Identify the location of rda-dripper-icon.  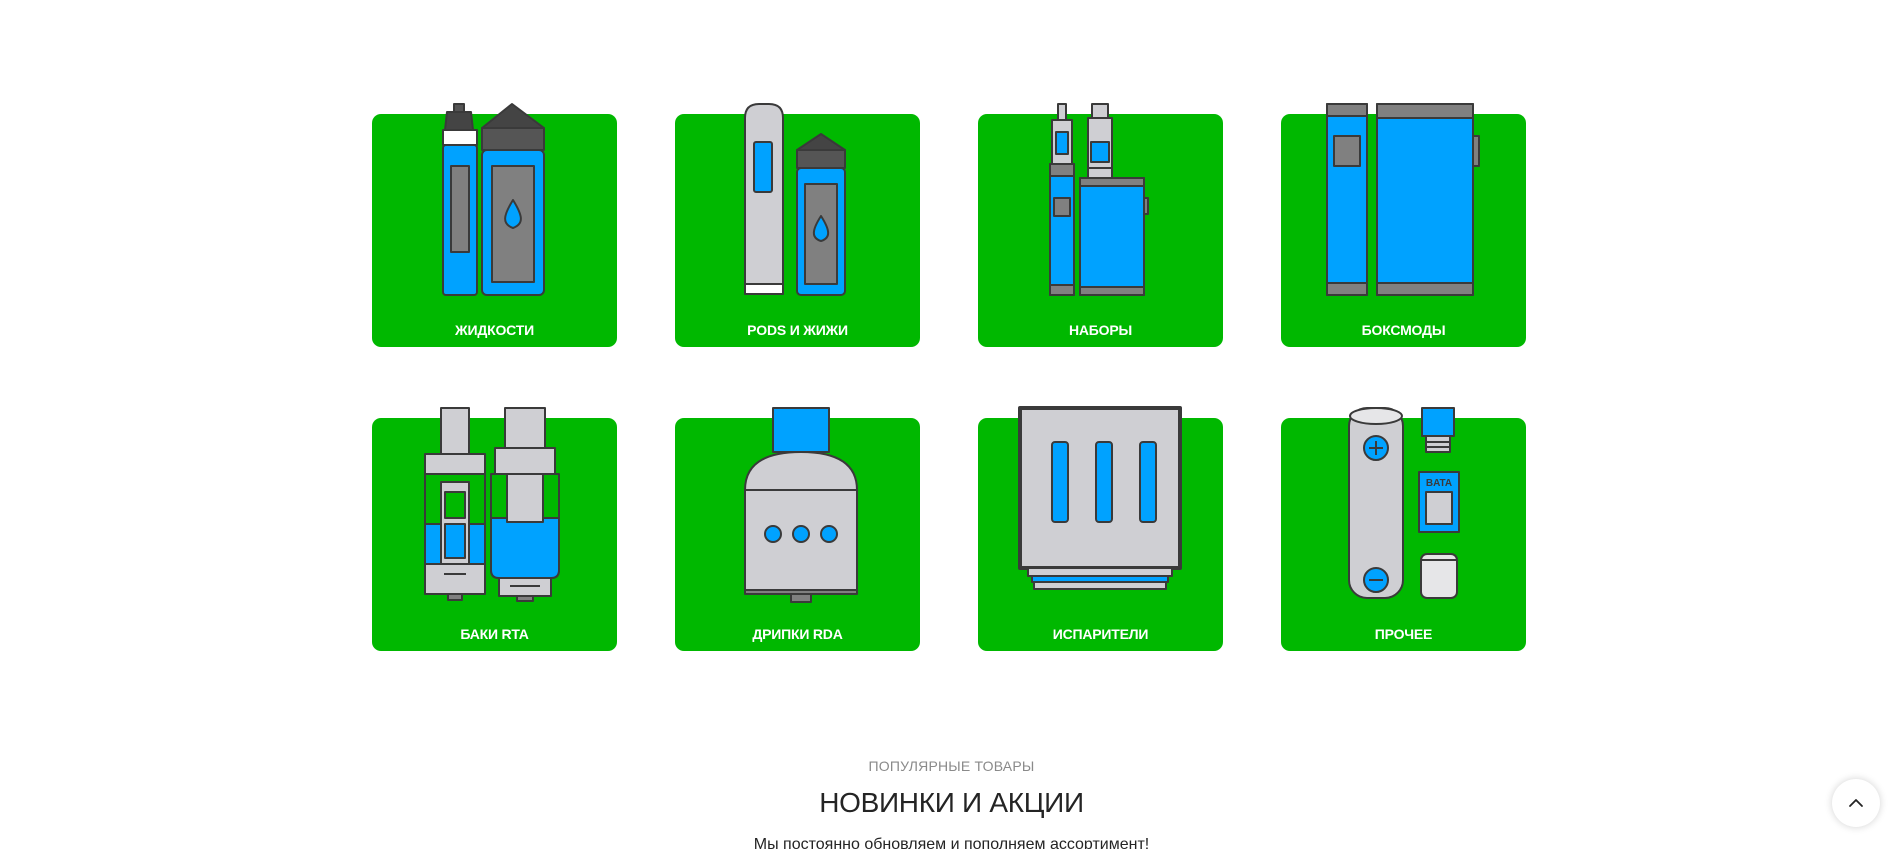
(801, 505).